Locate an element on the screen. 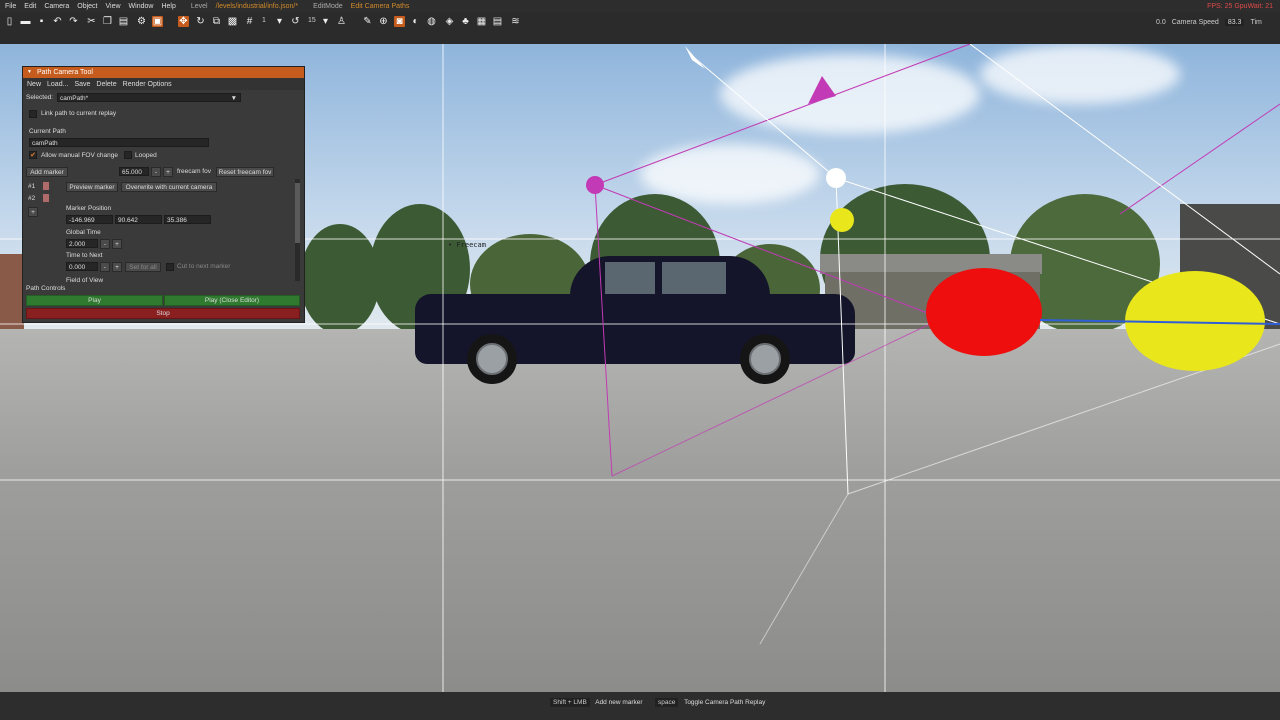  position-x-input: -146.969 is located at coordinates (89, 219).